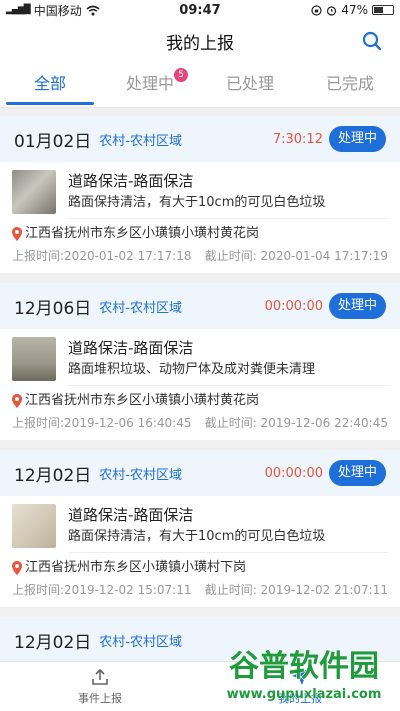 The image size is (400, 711). I want to click on report-address: 江西省抚州市东乡区小璜镇小璜村下岗, so click(136, 567).